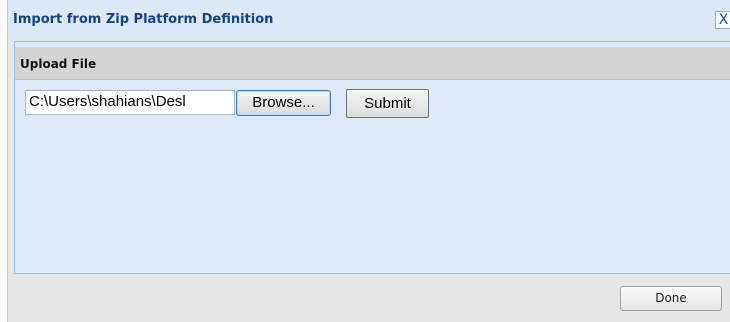 This screenshot has width=730, height=322. What do you see at coordinates (369, 19) in the screenshot?
I see `dialog-titlebar: Import from Zip Platform Definition X` at bounding box center [369, 19].